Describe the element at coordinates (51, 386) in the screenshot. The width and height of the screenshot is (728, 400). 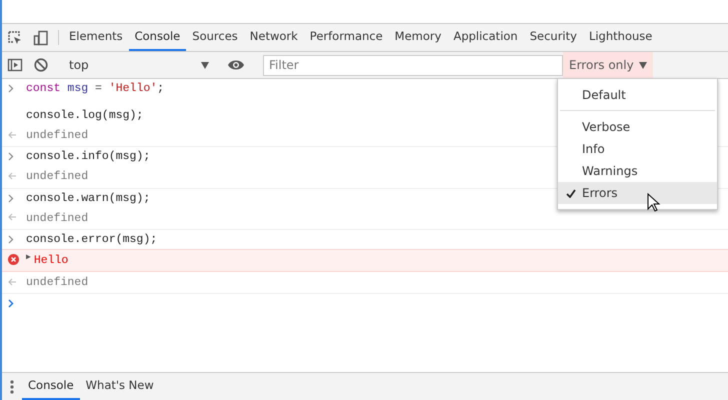
I see `drawer-tab: Console` at that location.